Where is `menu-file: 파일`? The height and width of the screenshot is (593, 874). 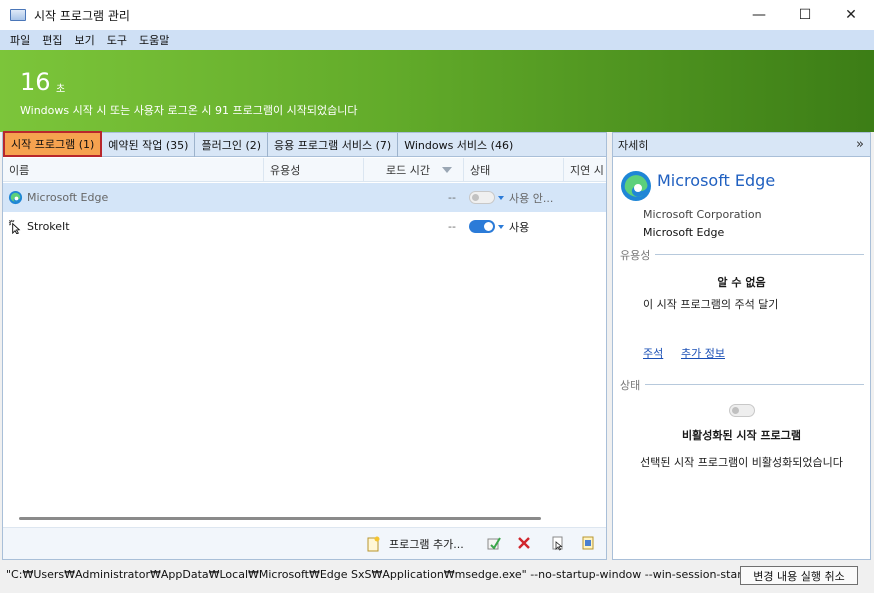
menu-file: 파일 is located at coordinates (20, 40).